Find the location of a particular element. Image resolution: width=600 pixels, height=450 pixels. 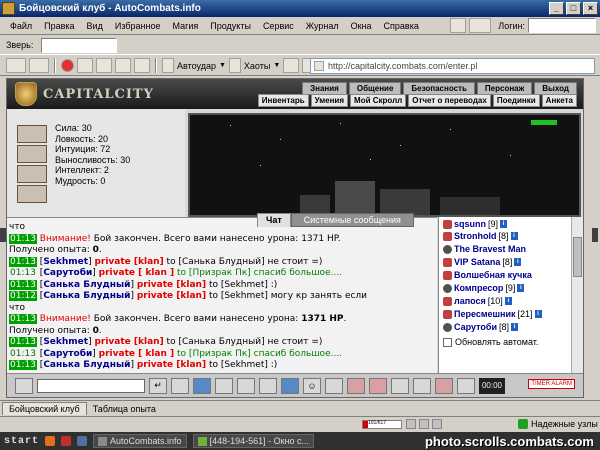

address-bar: http://capitalcity.combats.com/enter.pl is located at coordinates (452, 66).